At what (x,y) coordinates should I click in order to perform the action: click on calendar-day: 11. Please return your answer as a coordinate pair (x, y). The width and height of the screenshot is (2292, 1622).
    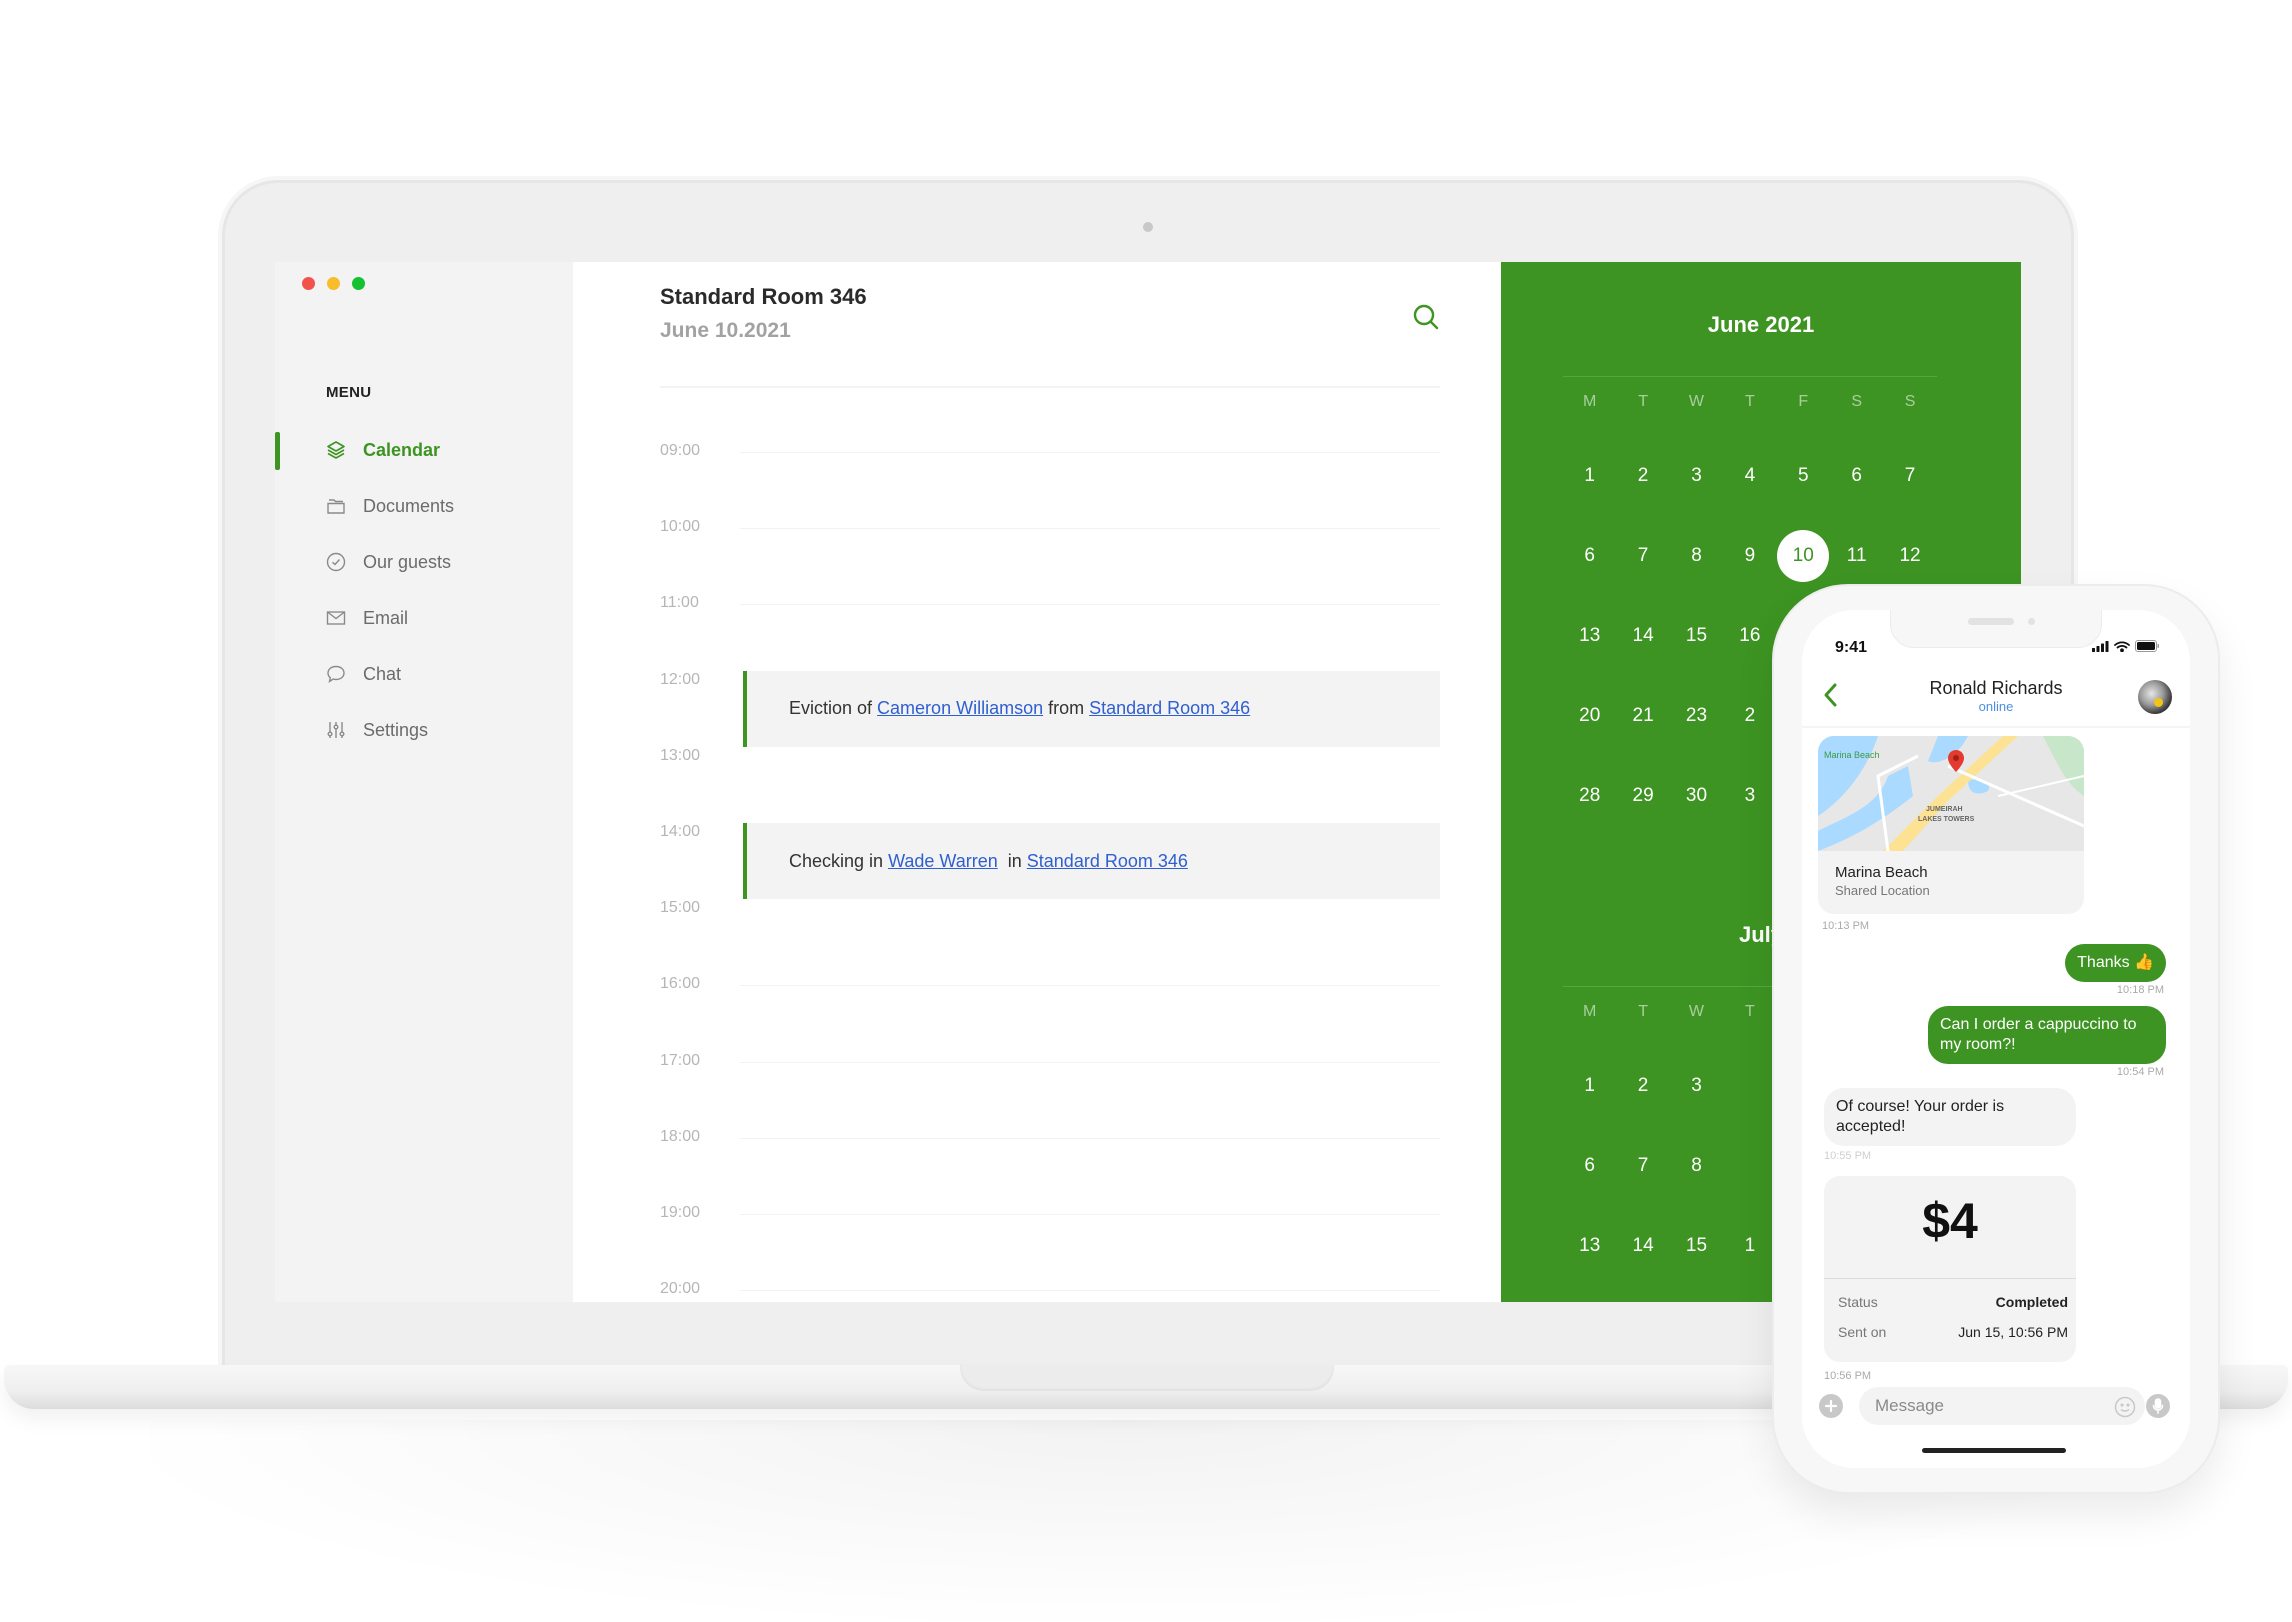
    Looking at the image, I should click on (1856, 556).